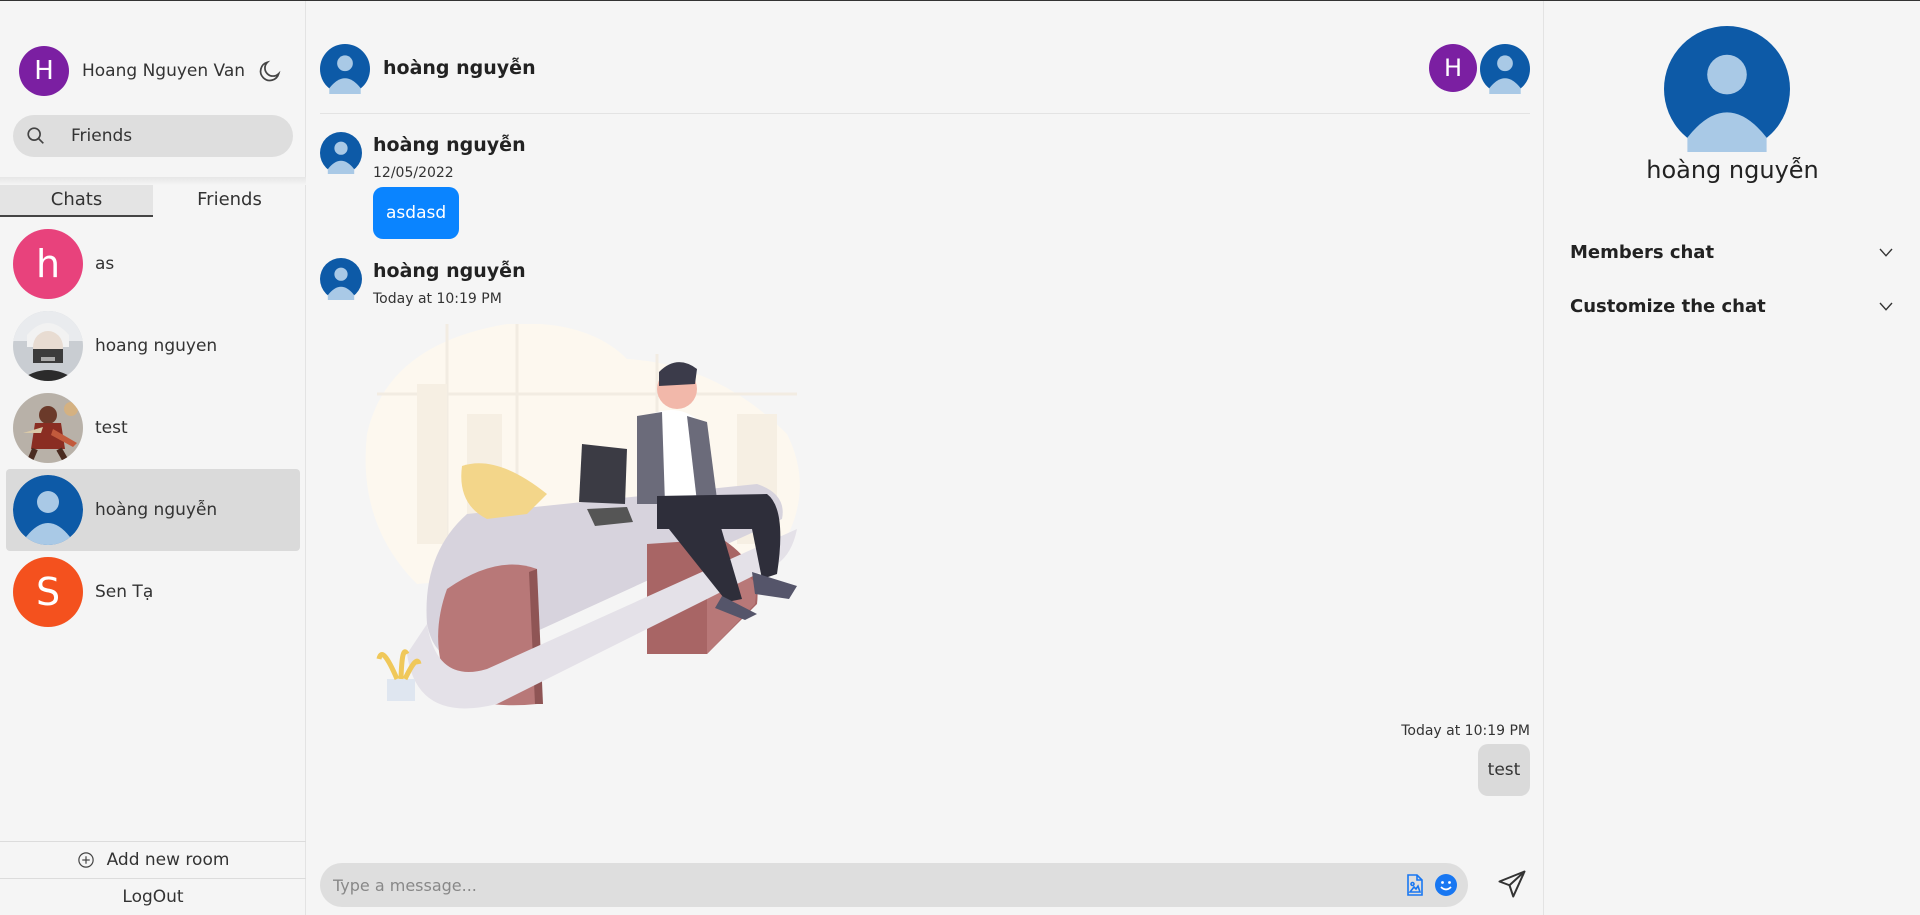 The width and height of the screenshot is (1920, 915). I want to click on chat-title: hoàng nguyễn, so click(459, 68).